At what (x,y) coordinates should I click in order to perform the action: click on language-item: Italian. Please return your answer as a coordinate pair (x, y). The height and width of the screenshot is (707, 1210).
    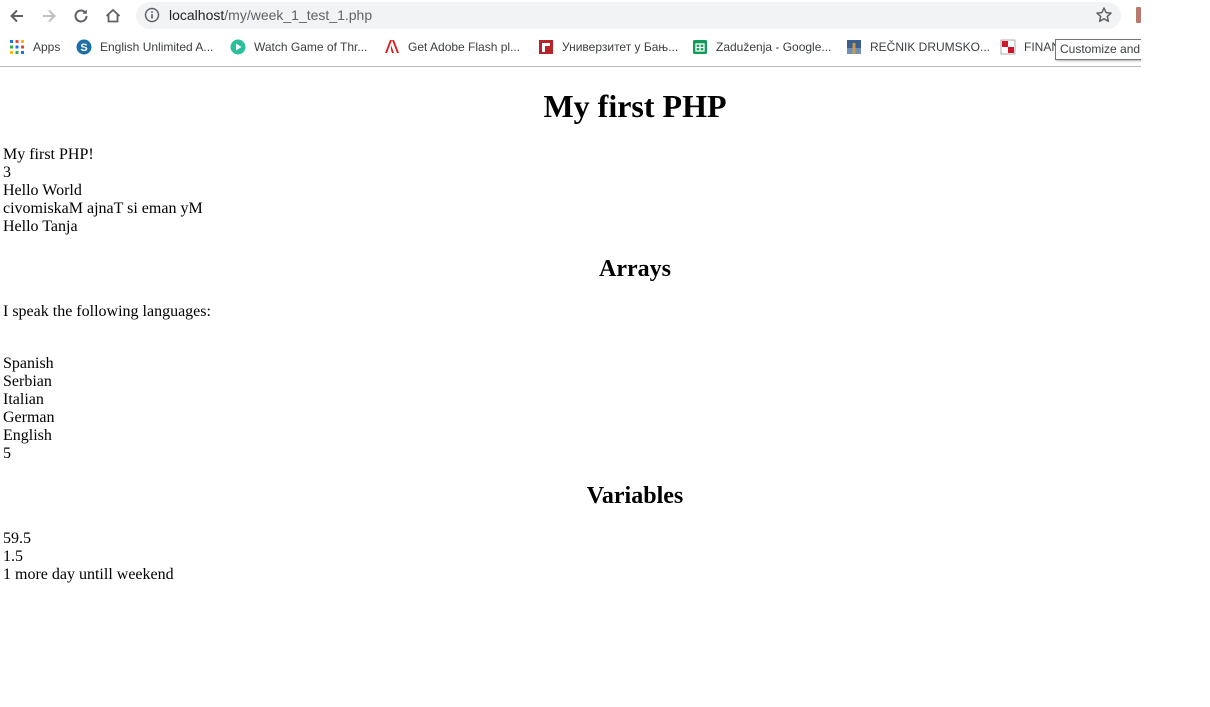
    Looking at the image, I should click on (23, 399).